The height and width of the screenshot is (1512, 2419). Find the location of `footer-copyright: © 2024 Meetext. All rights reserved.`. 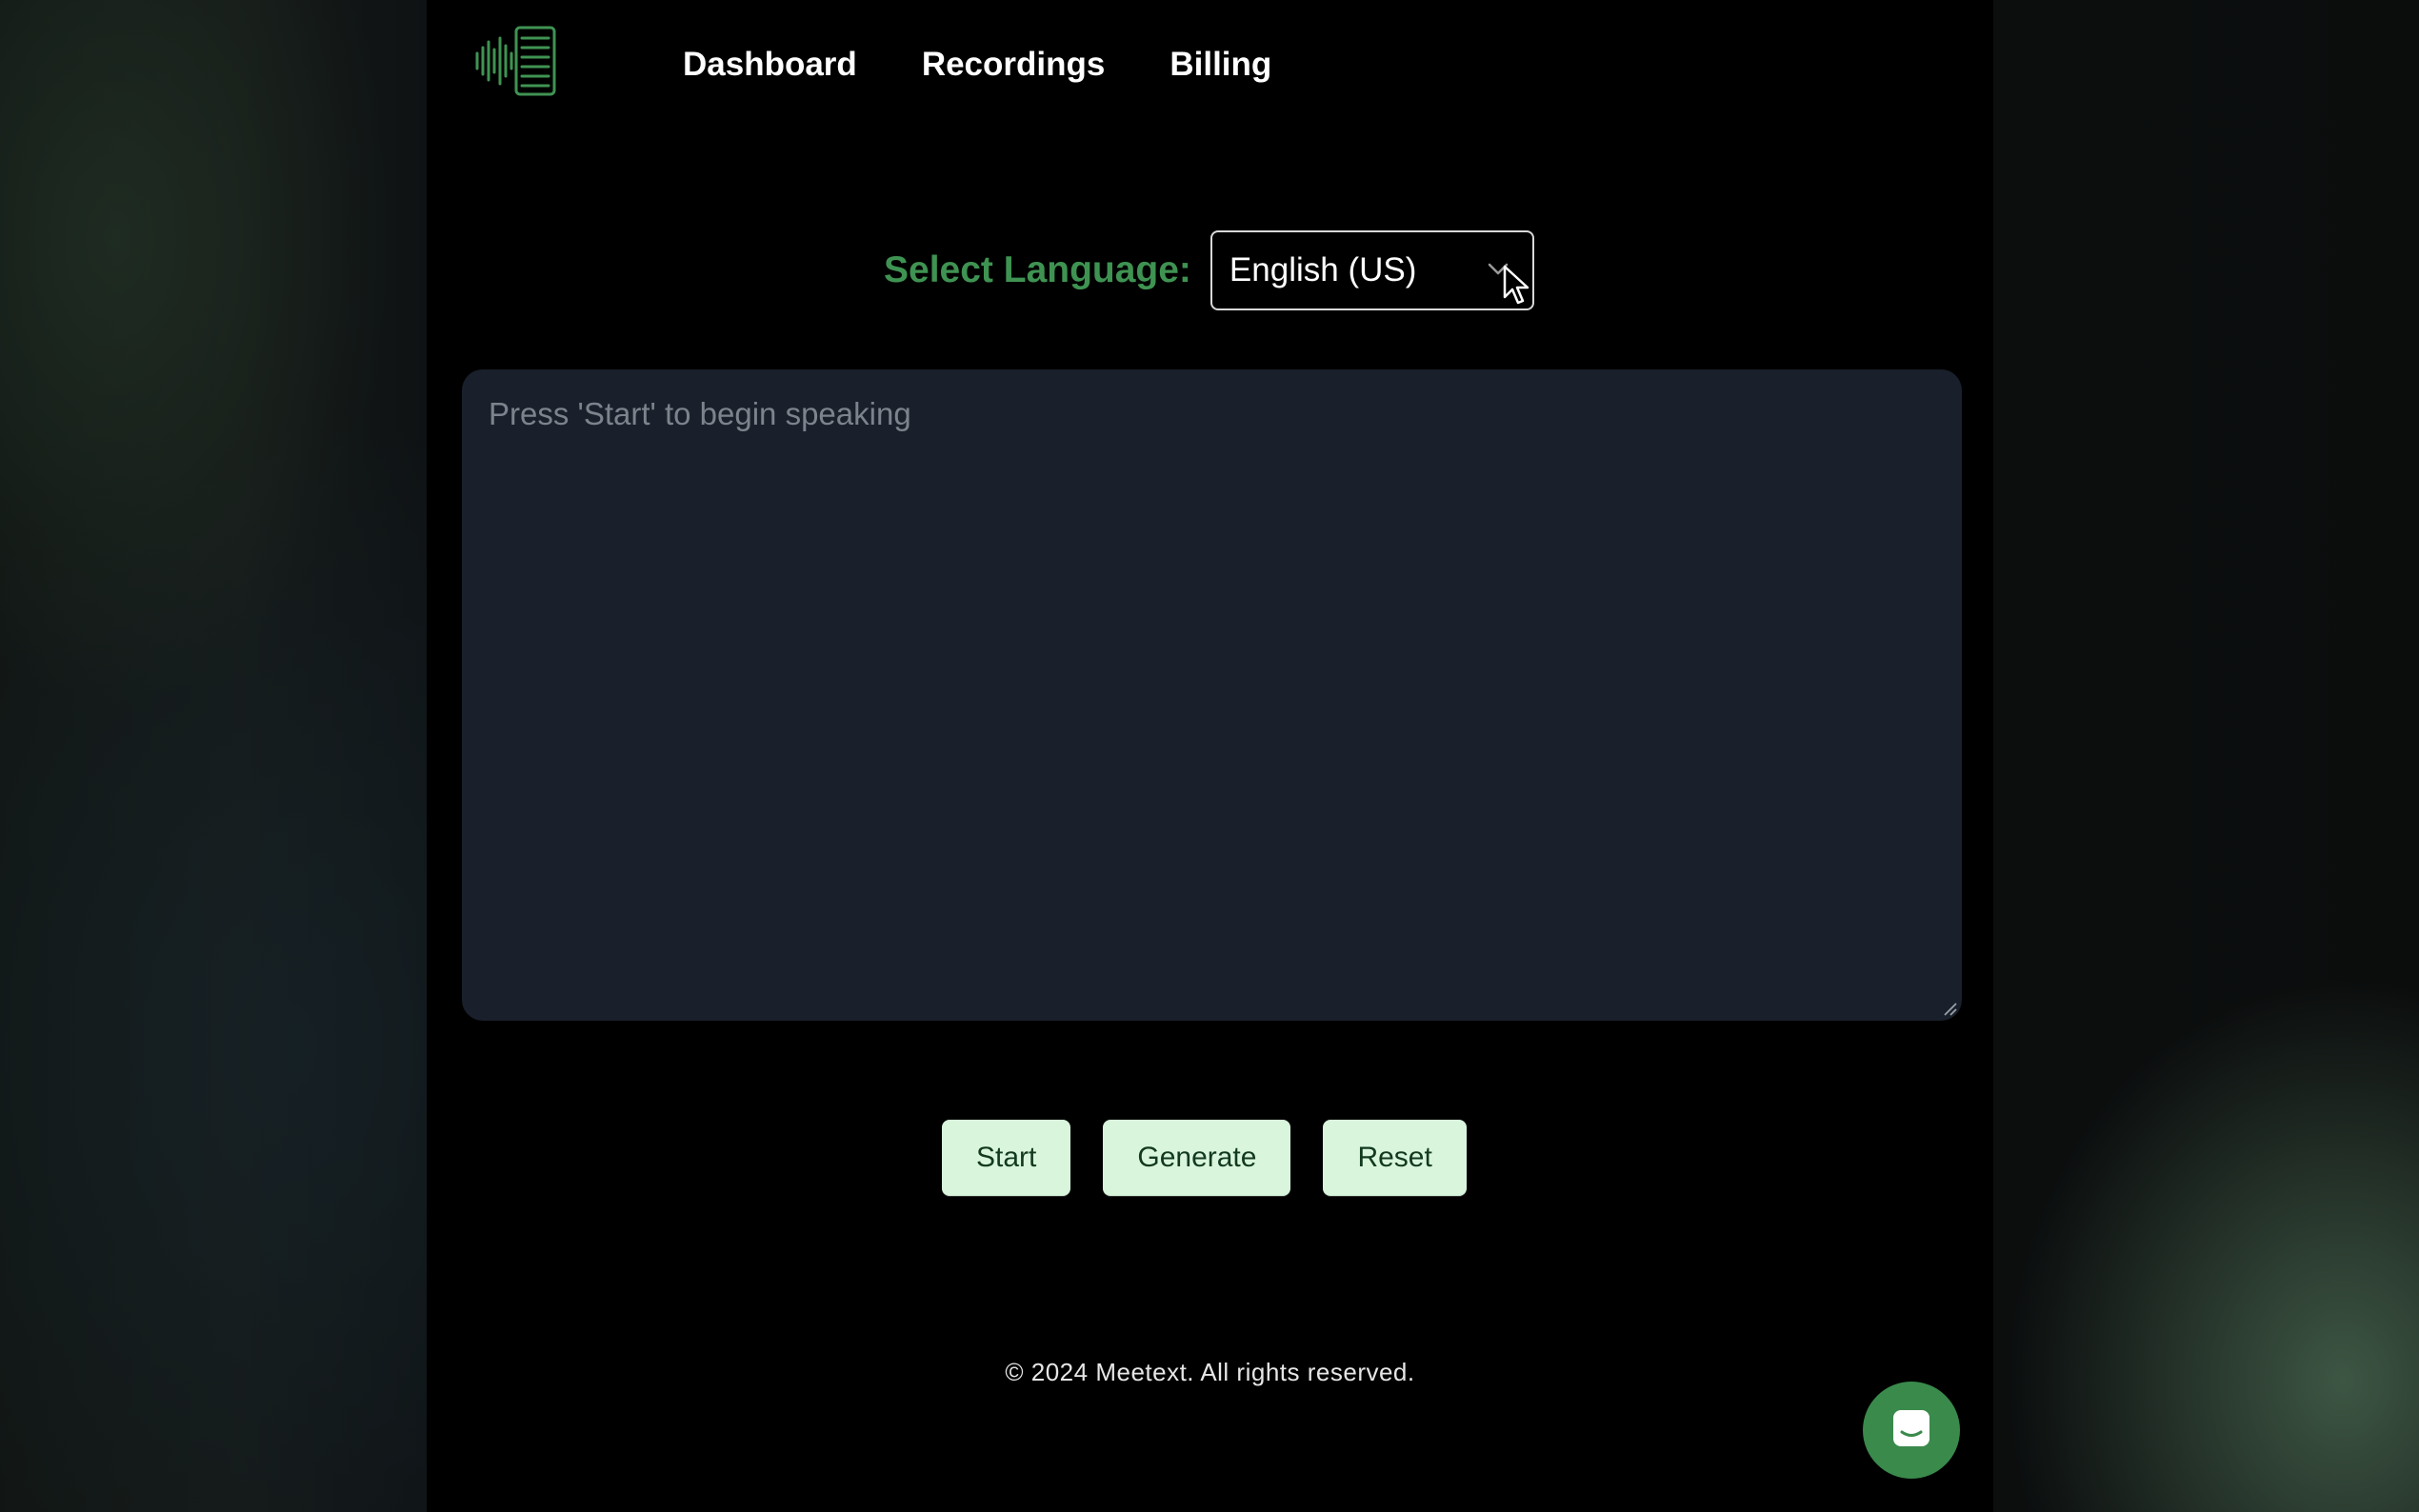

footer-copyright: © 2024 Meetext. All rights reserved. is located at coordinates (1210, 1372).